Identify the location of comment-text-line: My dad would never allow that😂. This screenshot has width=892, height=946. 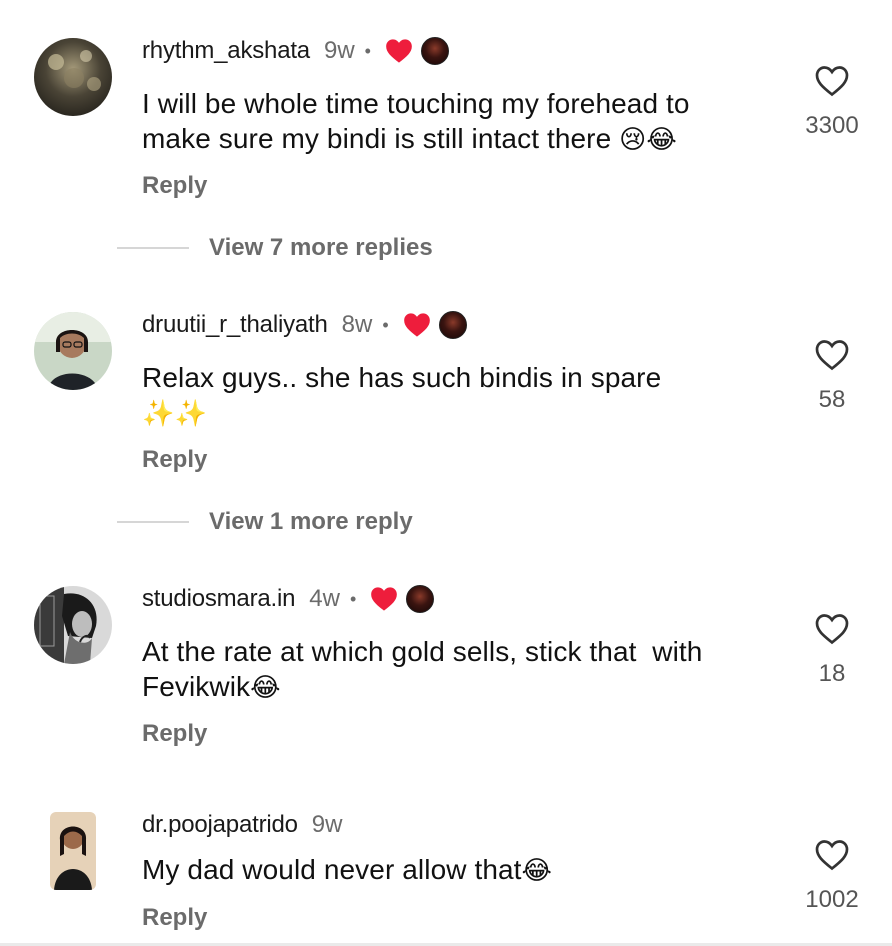
(347, 870).